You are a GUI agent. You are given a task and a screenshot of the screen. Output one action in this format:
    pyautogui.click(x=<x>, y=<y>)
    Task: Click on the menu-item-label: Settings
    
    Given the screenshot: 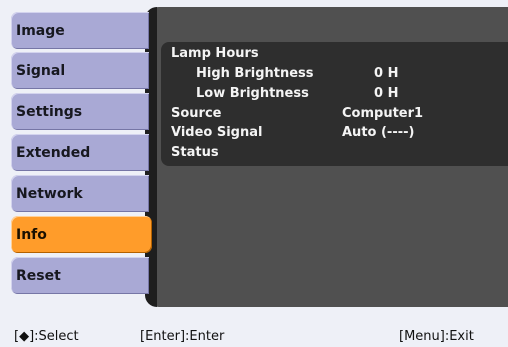 What is the action you would take?
    pyautogui.click(x=49, y=111)
    